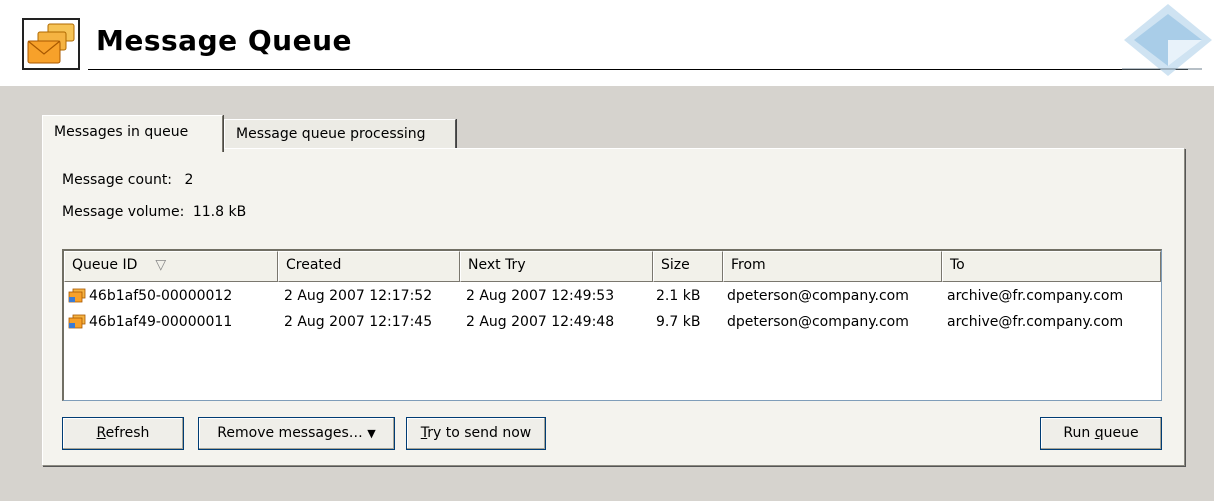 The image size is (1214, 501). Describe the element at coordinates (171, 266) in the screenshot. I see `column-queue-id: Queue ID ▽` at that location.